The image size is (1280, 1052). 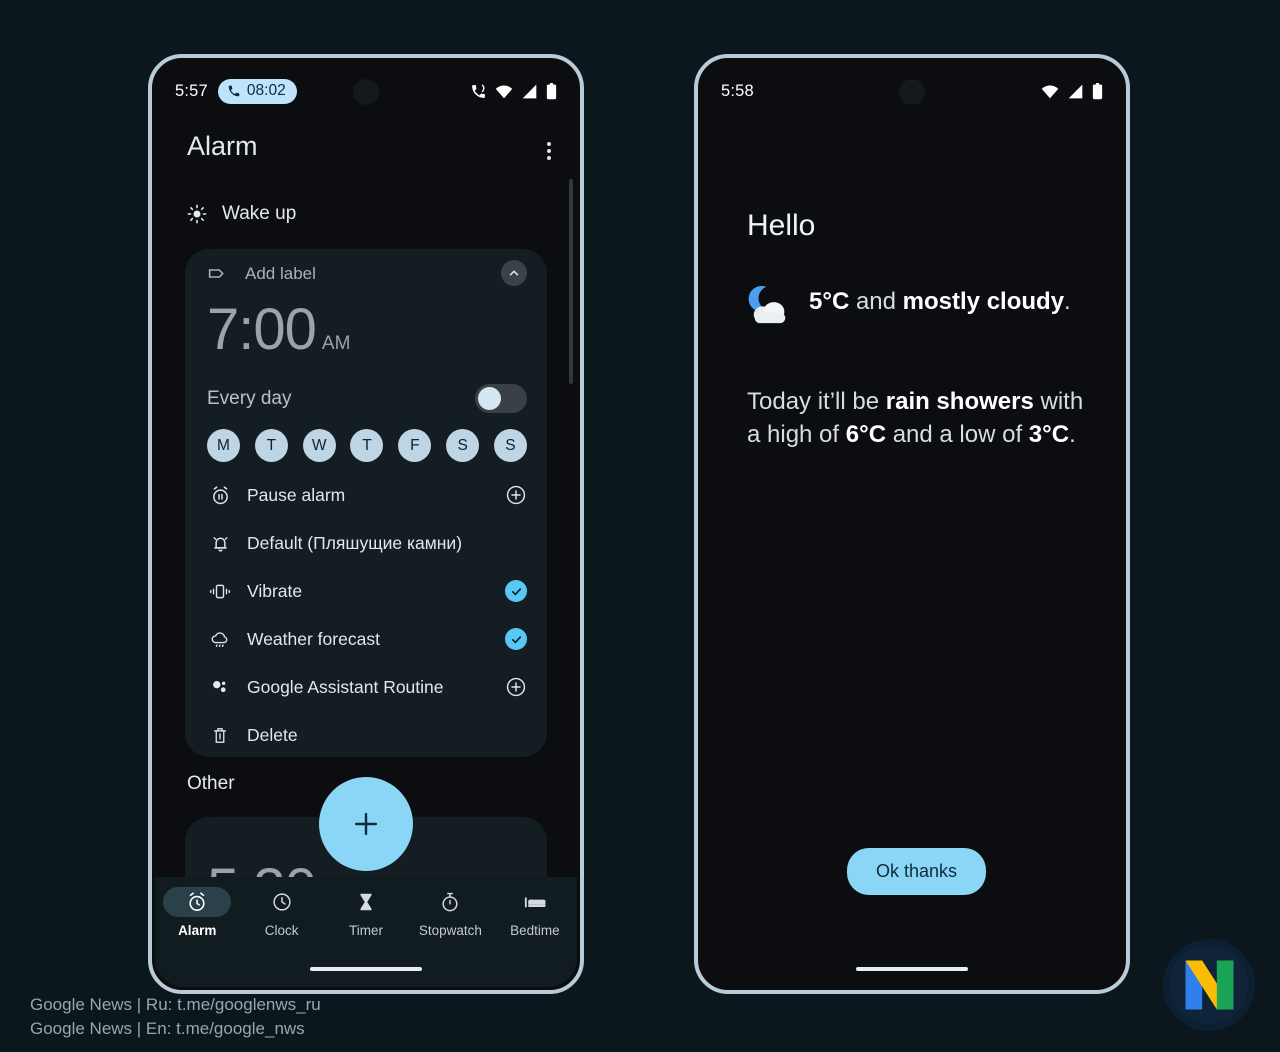 What do you see at coordinates (336, 343) in the screenshot?
I see `alarm-time-ampm: AM` at bounding box center [336, 343].